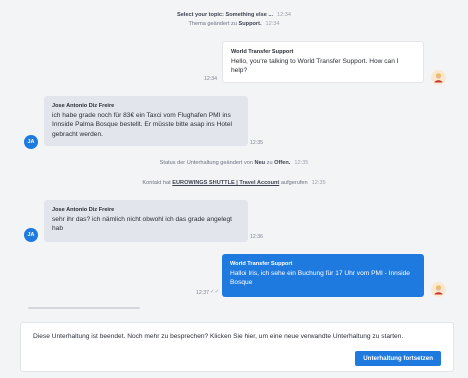 Image resolution: width=468 pixels, height=378 pixels. I want to click on system-theme-line: Thema geändert zu Support. 12:34, so click(234, 24).